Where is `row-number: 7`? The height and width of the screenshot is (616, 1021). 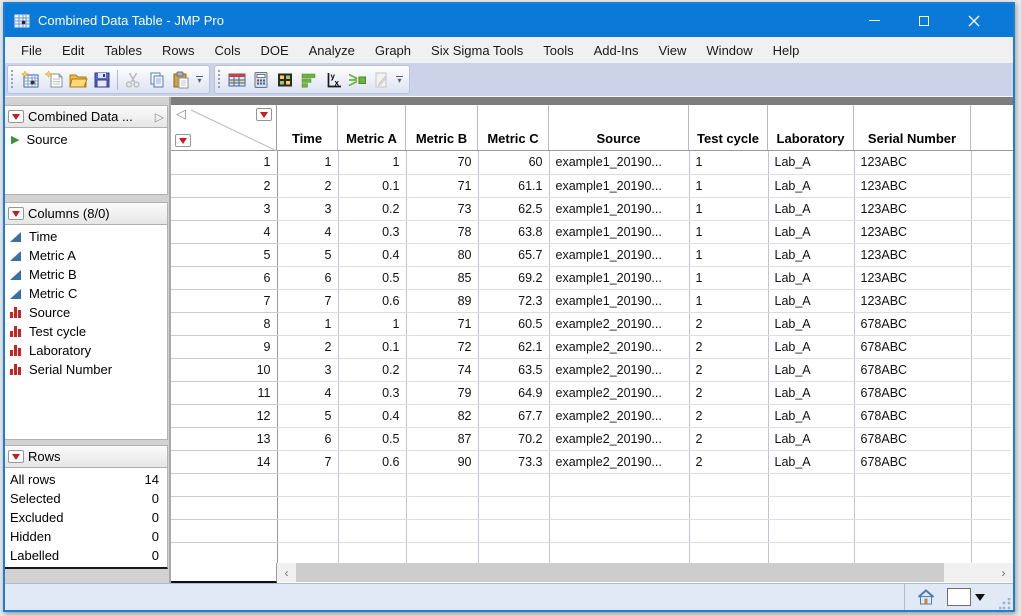
row-number: 7 is located at coordinates (224, 301).